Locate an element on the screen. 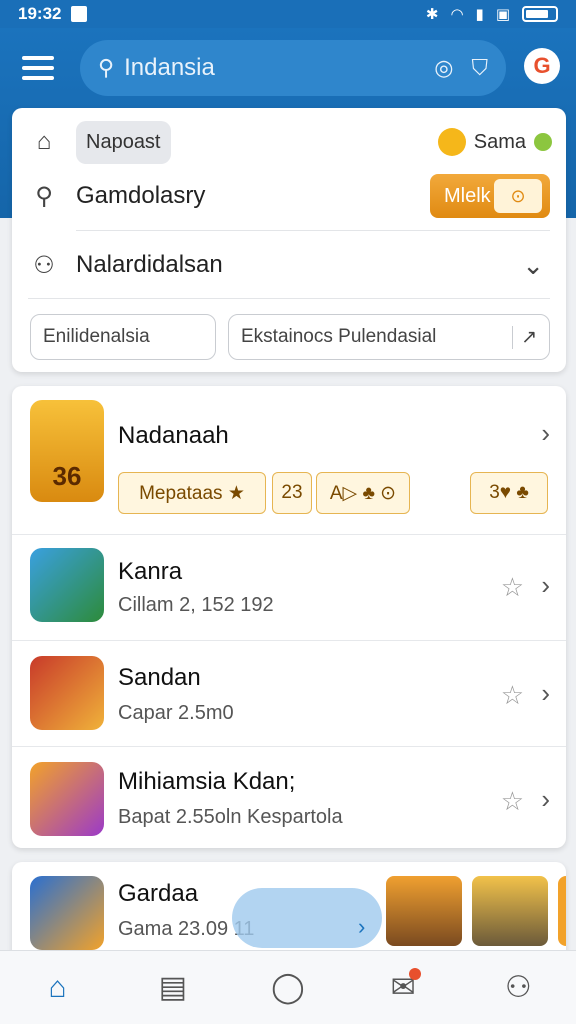 The width and height of the screenshot is (576, 1024). leaf-icon is located at coordinates (543, 142).